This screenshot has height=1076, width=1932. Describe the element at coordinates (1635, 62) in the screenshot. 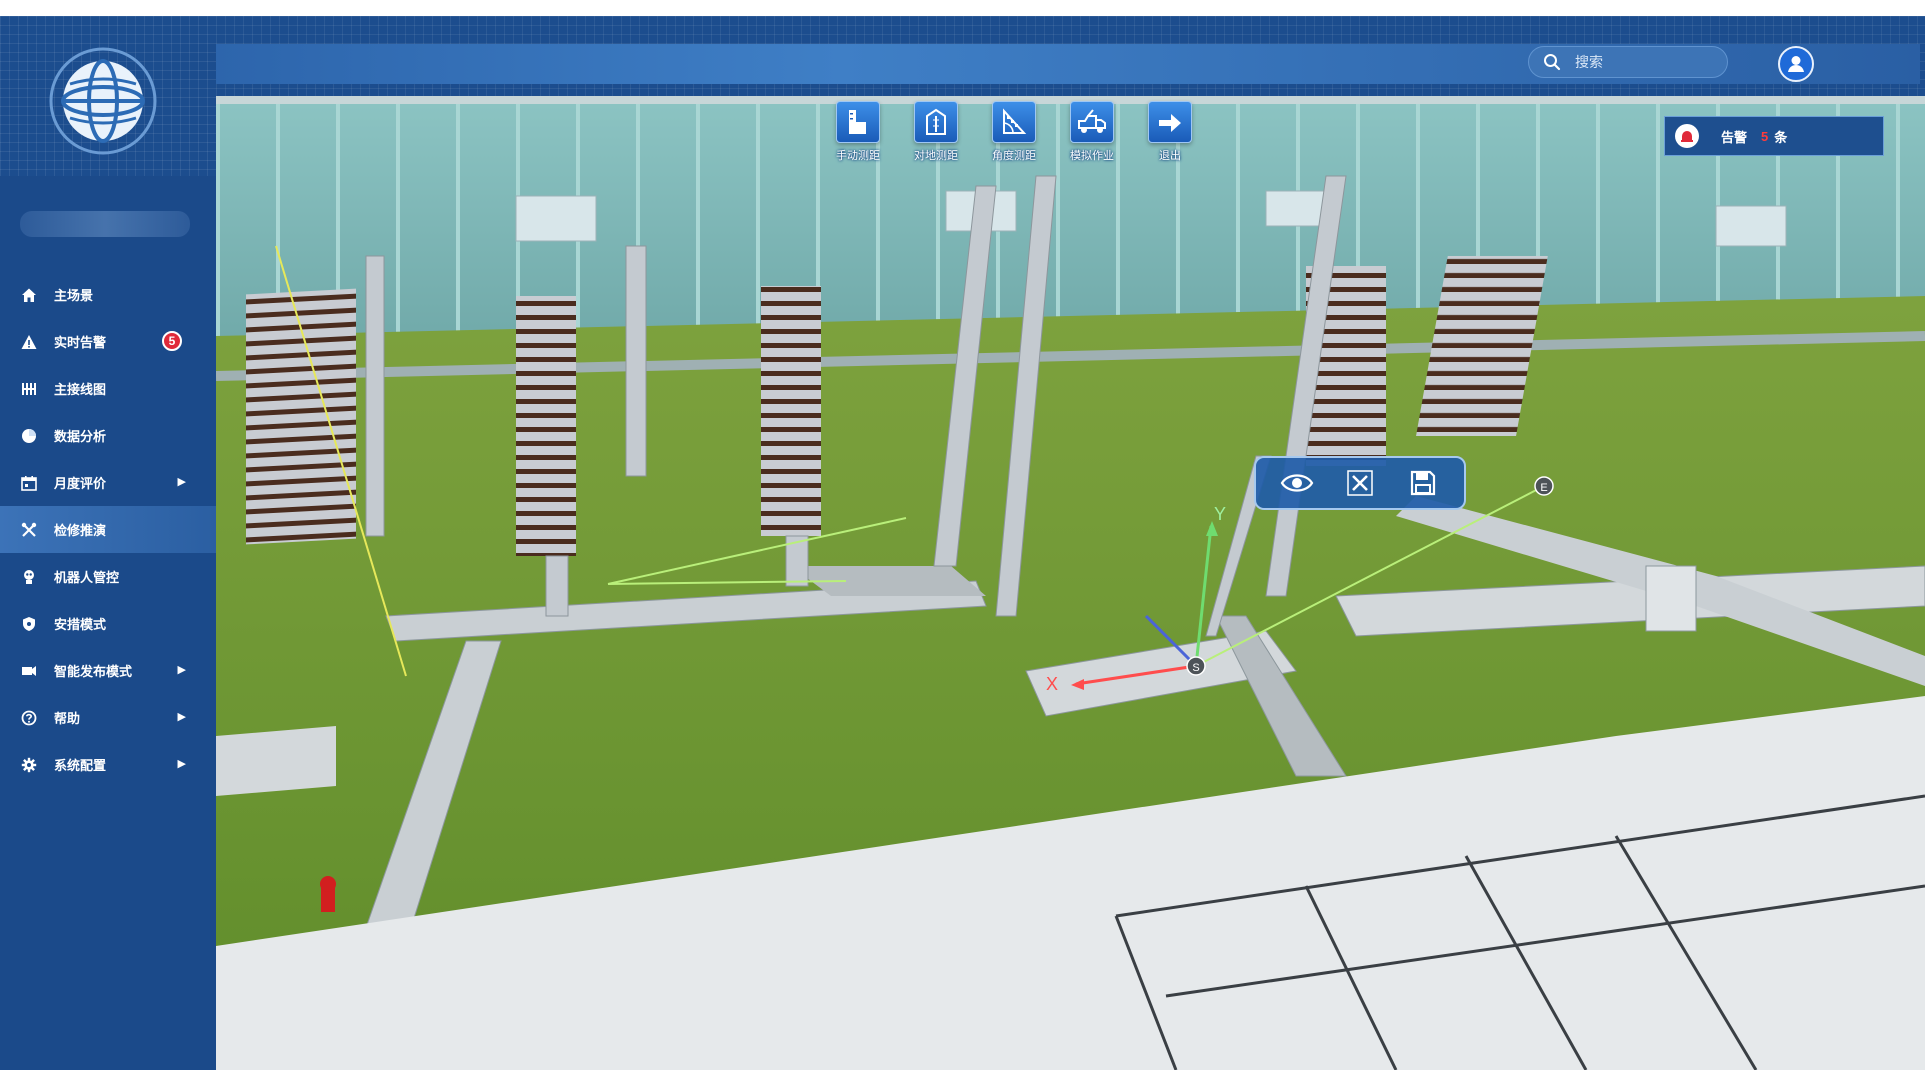

I see `search-input` at that location.